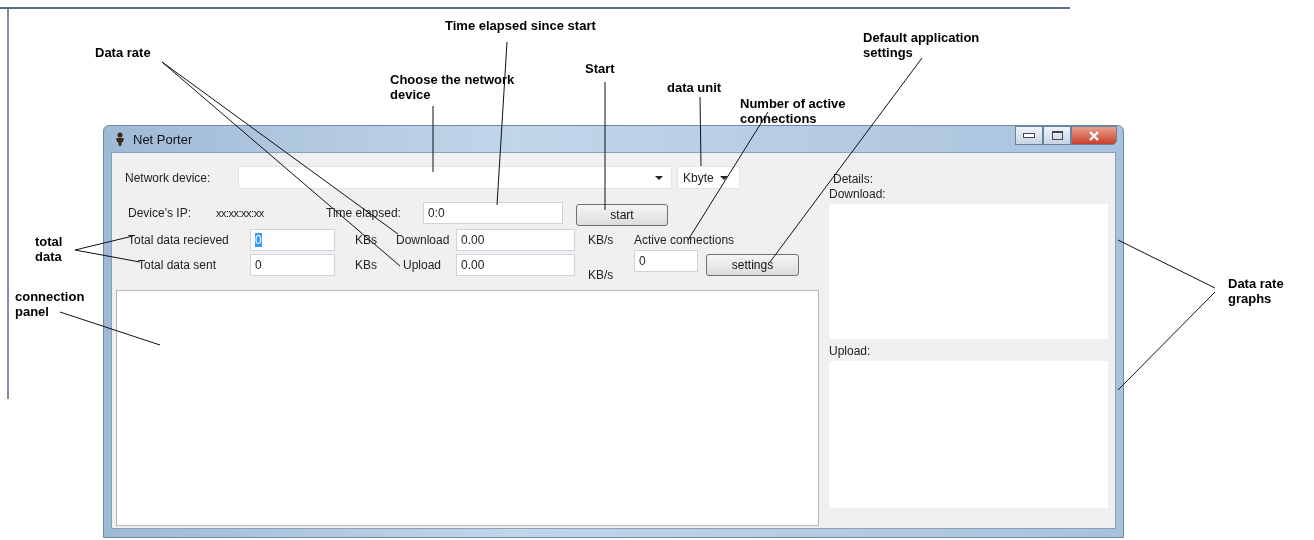 The width and height of the screenshot is (1314, 540). What do you see at coordinates (240, 213) in the screenshot?
I see `ip-address: xx:xx:xx:xx` at bounding box center [240, 213].